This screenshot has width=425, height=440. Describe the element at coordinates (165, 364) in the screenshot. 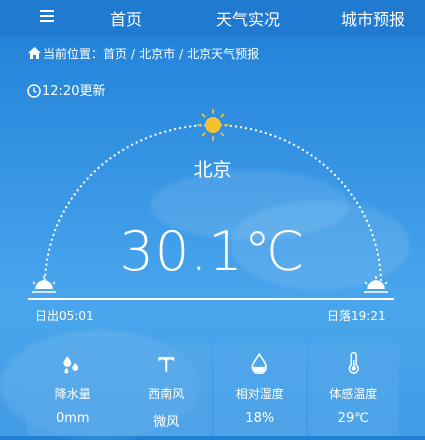

I see `wind-vane-icon` at that location.